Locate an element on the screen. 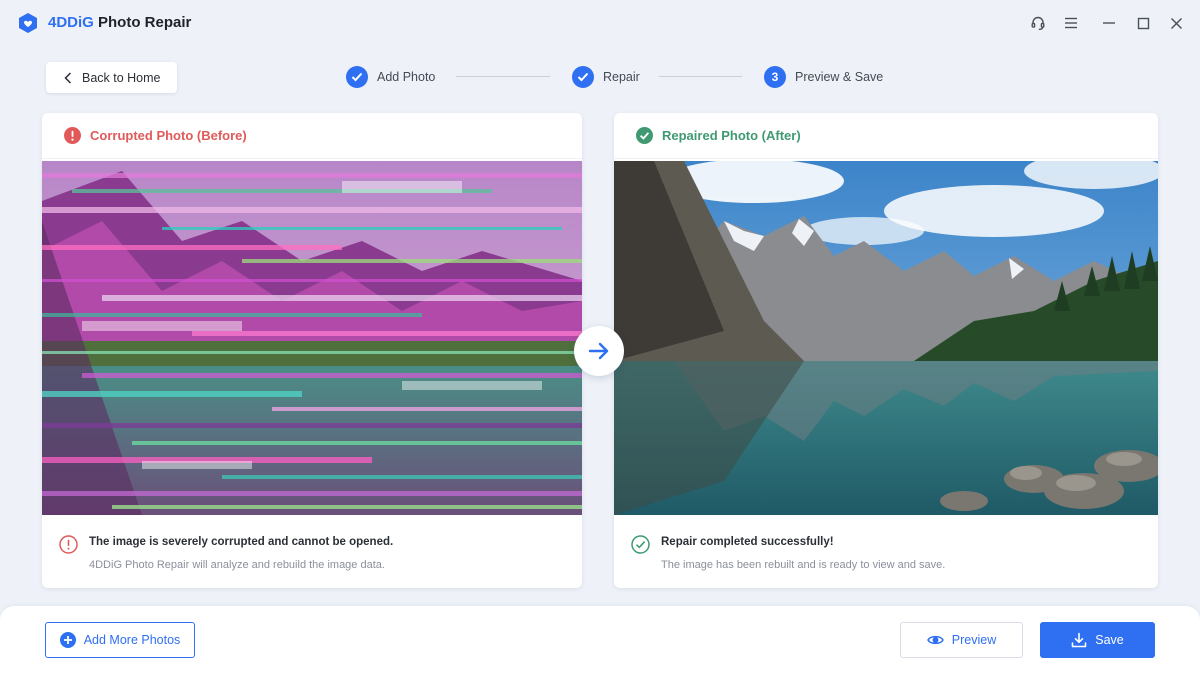 The image size is (1200, 675). step-number: 3 is located at coordinates (775, 77).